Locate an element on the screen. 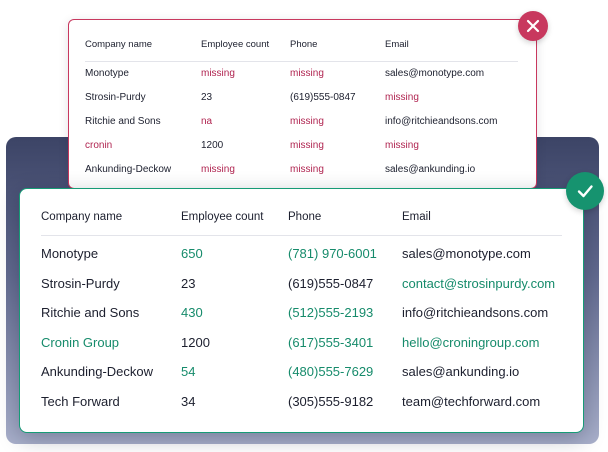 This screenshot has height=452, width=608. table-cell-employees: 54 is located at coordinates (188, 371).